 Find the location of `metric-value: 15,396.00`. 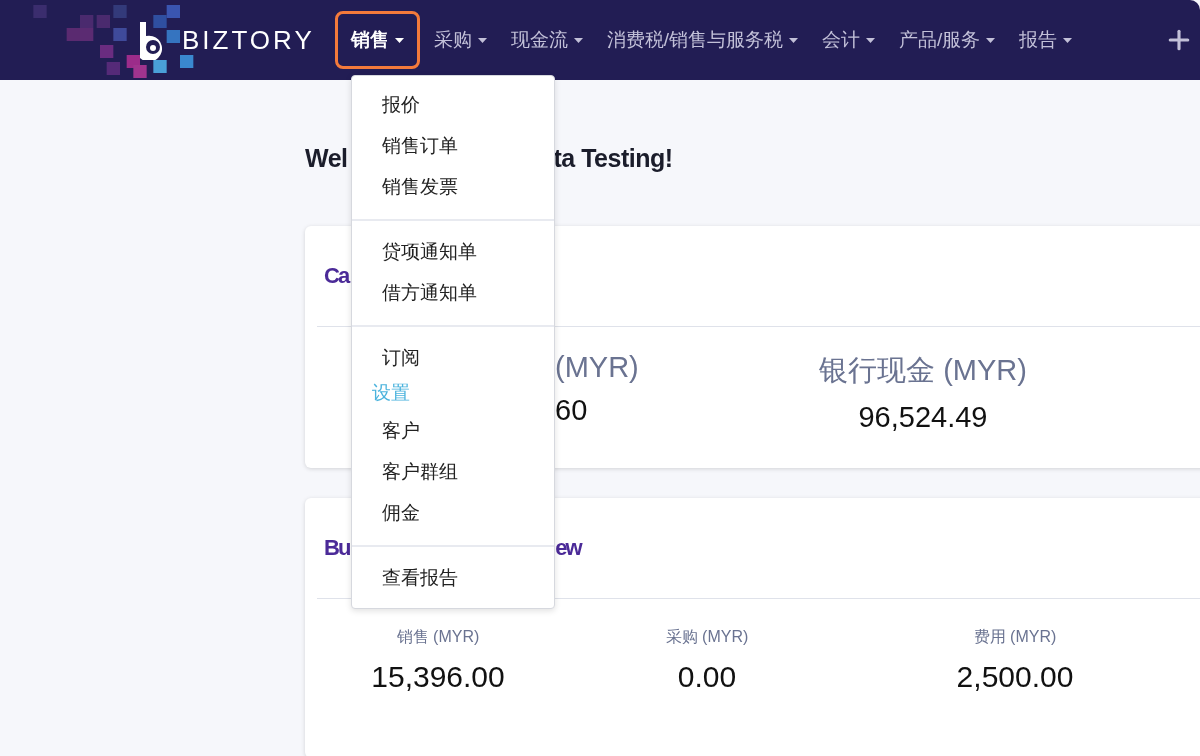

metric-value: 15,396.00 is located at coordinates (438, 677).